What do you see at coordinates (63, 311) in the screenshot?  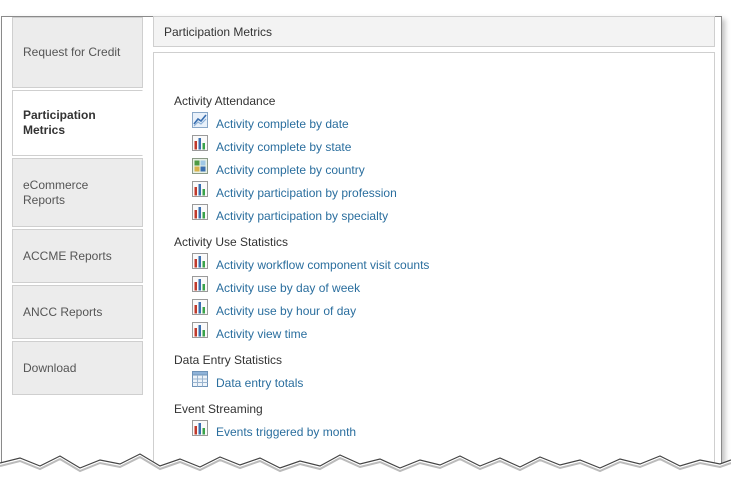 I see `sidebar-item-label: ANCC Reports` at bounding box center [63, 311].